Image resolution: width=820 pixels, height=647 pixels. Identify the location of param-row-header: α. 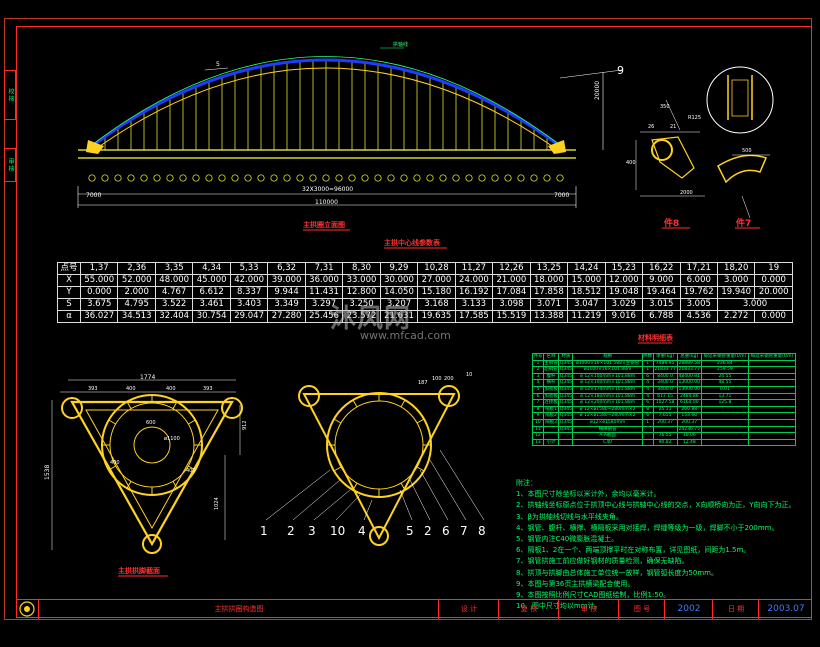
(69, 316).